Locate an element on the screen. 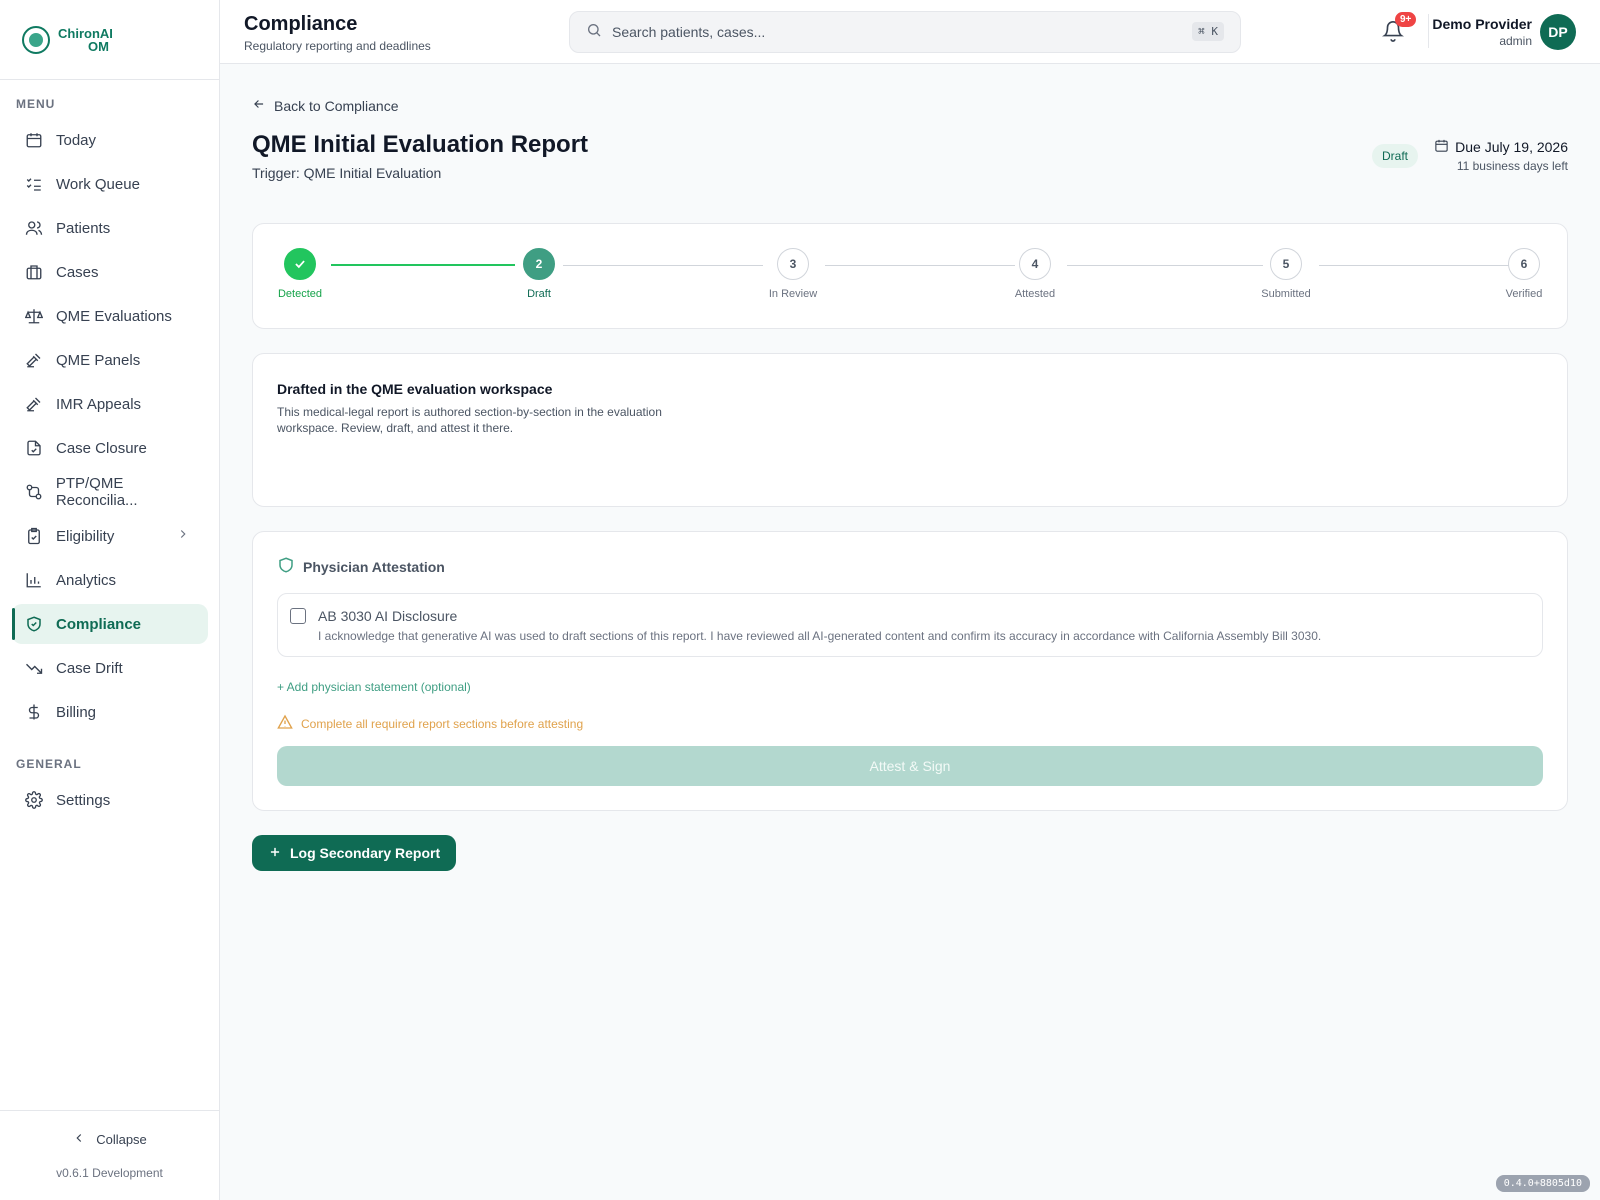 The image size is (1600, 1200). general-section-label: GENERAL is located at coordinates (49, 764).